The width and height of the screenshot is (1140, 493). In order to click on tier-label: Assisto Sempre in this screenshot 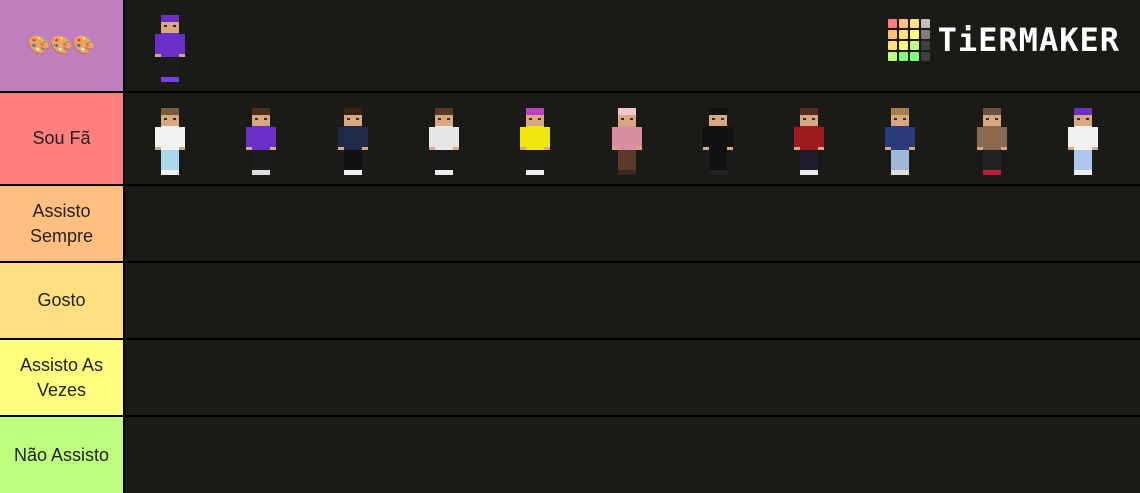, I will do `click(61, 223)`.